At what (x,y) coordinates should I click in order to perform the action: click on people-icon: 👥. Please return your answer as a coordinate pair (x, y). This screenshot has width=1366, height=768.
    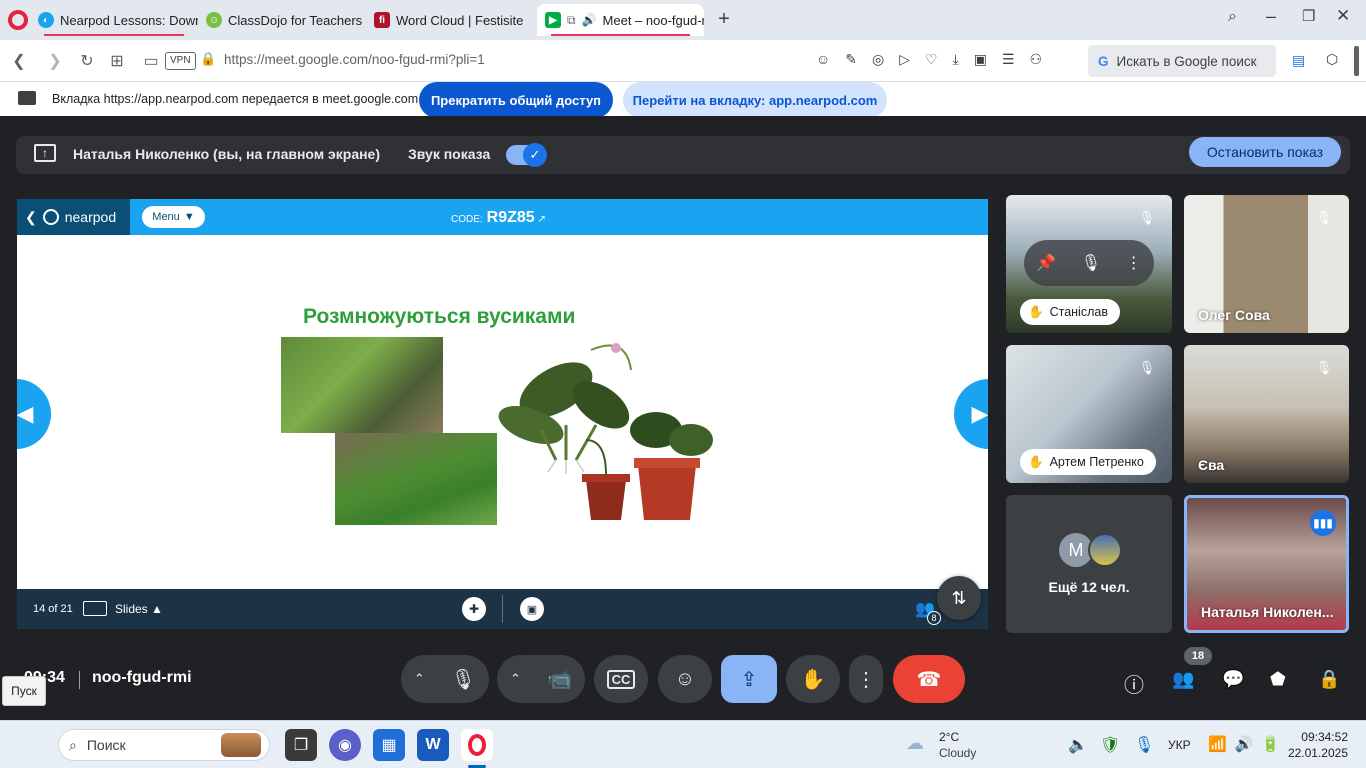
    Looking at the image, I should click on (1183, 679).